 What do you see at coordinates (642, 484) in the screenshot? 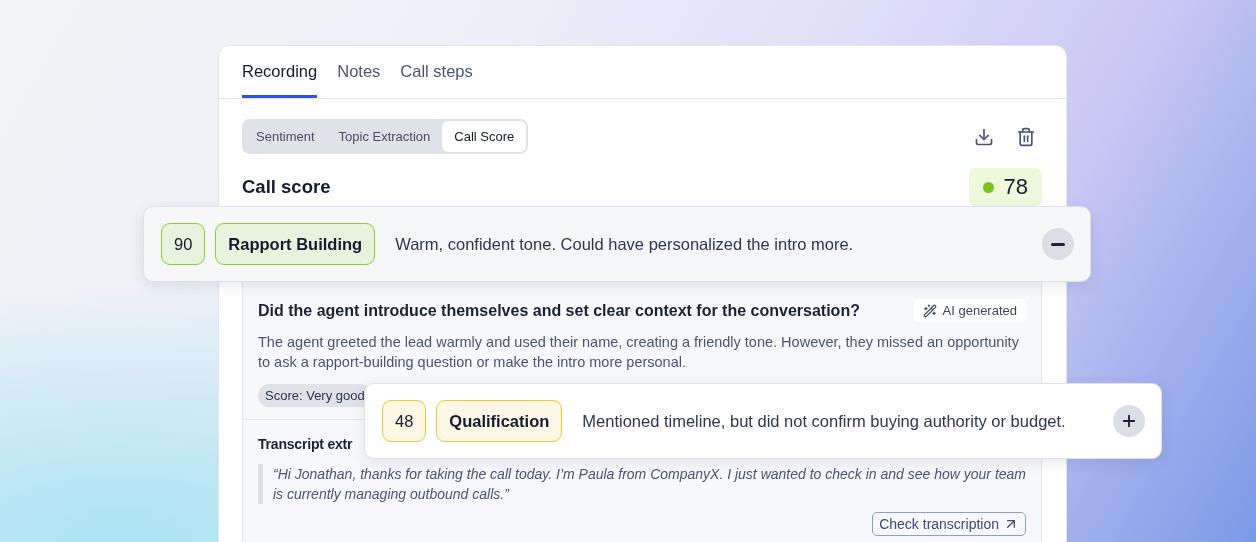
I see `transcript-quote: “Hi Jonathan, thanks for taking the call today. I’m Paula from CompanyX. I just wanted to check in and see how your team is currently managing outbound calls.”` at bounding box center [642, 484].